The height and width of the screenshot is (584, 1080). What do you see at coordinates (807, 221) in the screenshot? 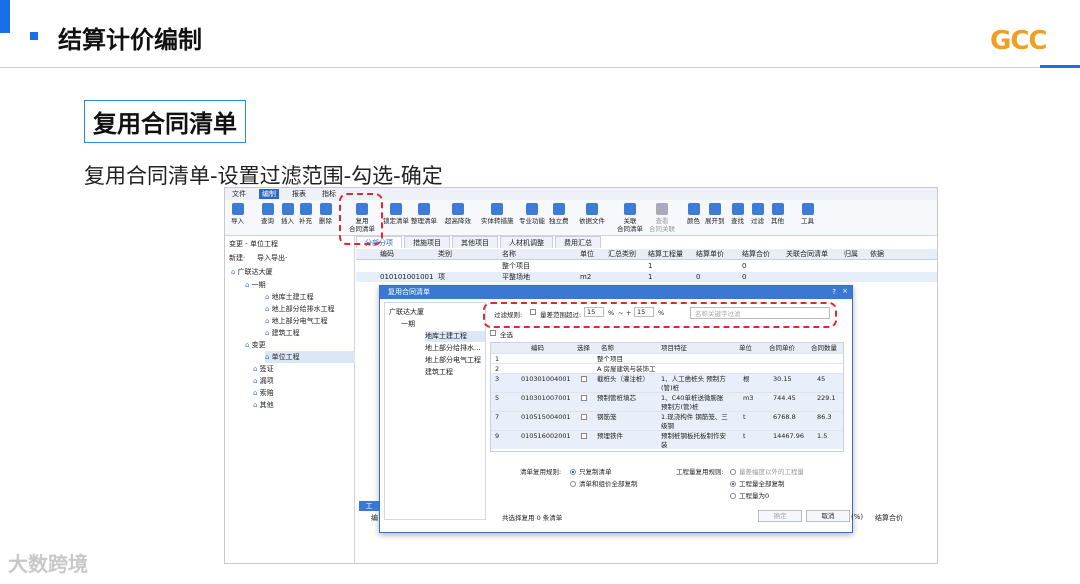
I see `ribbon-label: 工具` at bounding box center [807, 221].